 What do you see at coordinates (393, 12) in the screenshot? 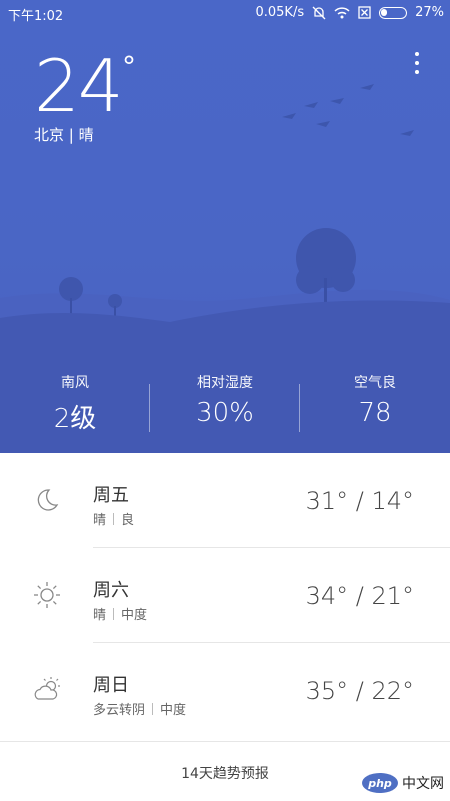
I see `battery-icon` at bounding box center [393, 12].